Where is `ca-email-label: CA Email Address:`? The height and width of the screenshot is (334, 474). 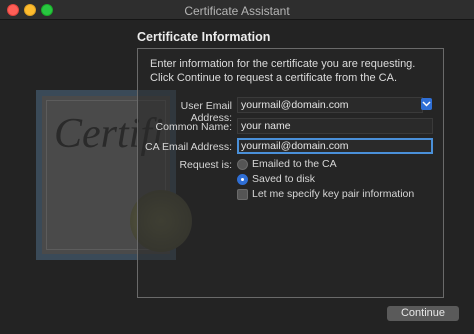 ca-email-label: CA Email Address: is located at coordinates (188, 147).